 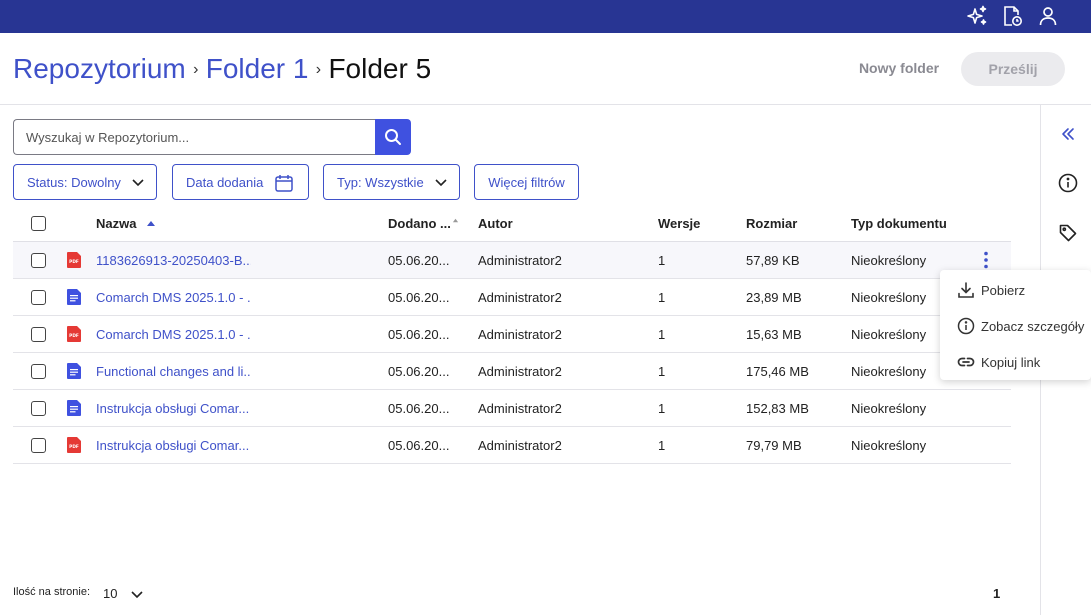 What do you see at coordinates (1011, 362) in the screenshot?
I see `menu-item-label: Kopiuj link` at bounding box center [1011, 362].